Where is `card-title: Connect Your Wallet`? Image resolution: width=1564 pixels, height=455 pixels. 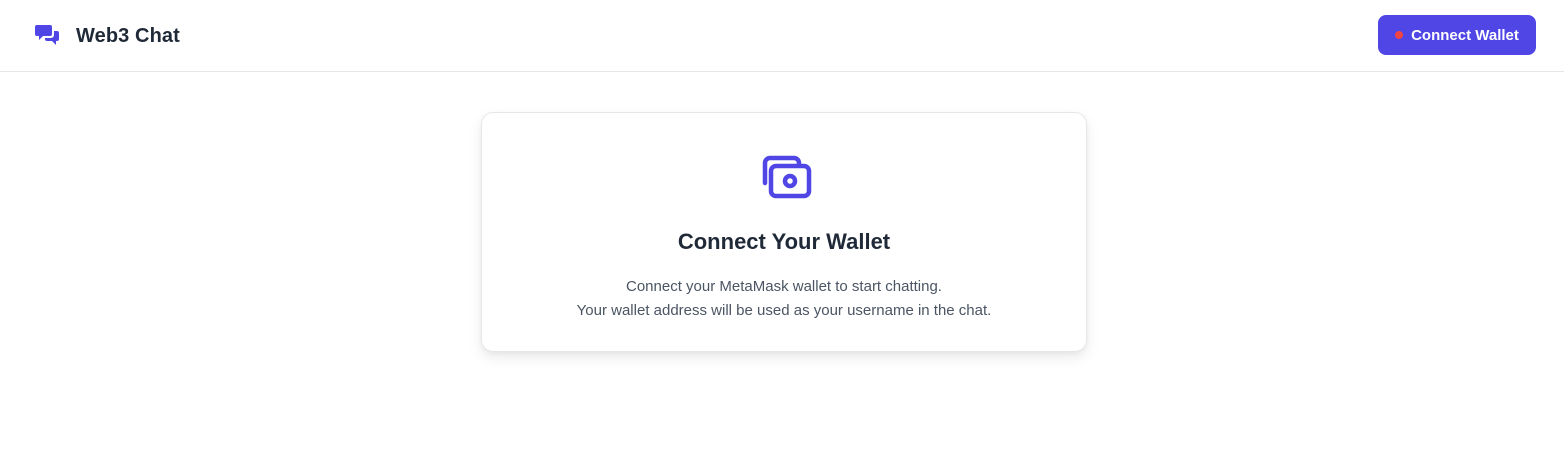 card-title: Connect Your Wallet is located at coordinates (784, 241).